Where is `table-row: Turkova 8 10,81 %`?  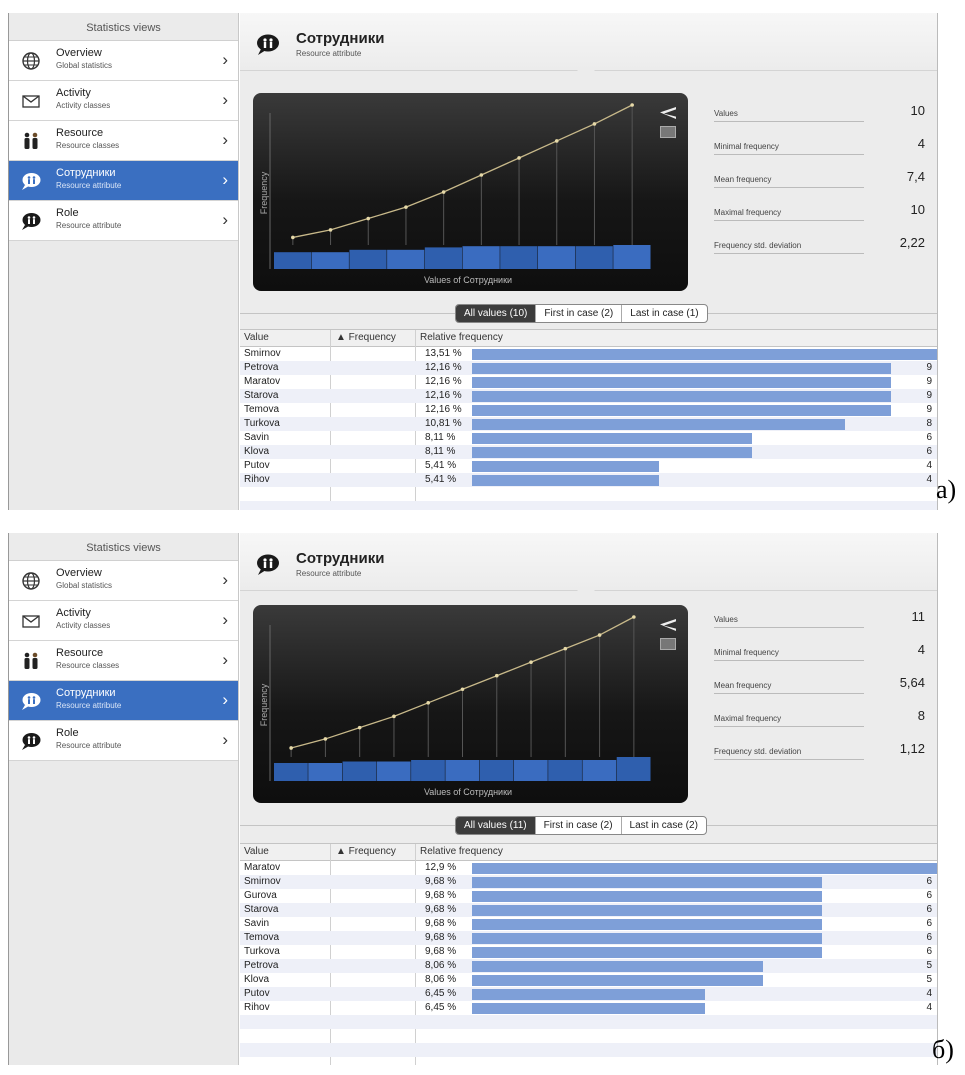 table-row: Turkova 8 10,81 % is located at coordinates (588, 424).